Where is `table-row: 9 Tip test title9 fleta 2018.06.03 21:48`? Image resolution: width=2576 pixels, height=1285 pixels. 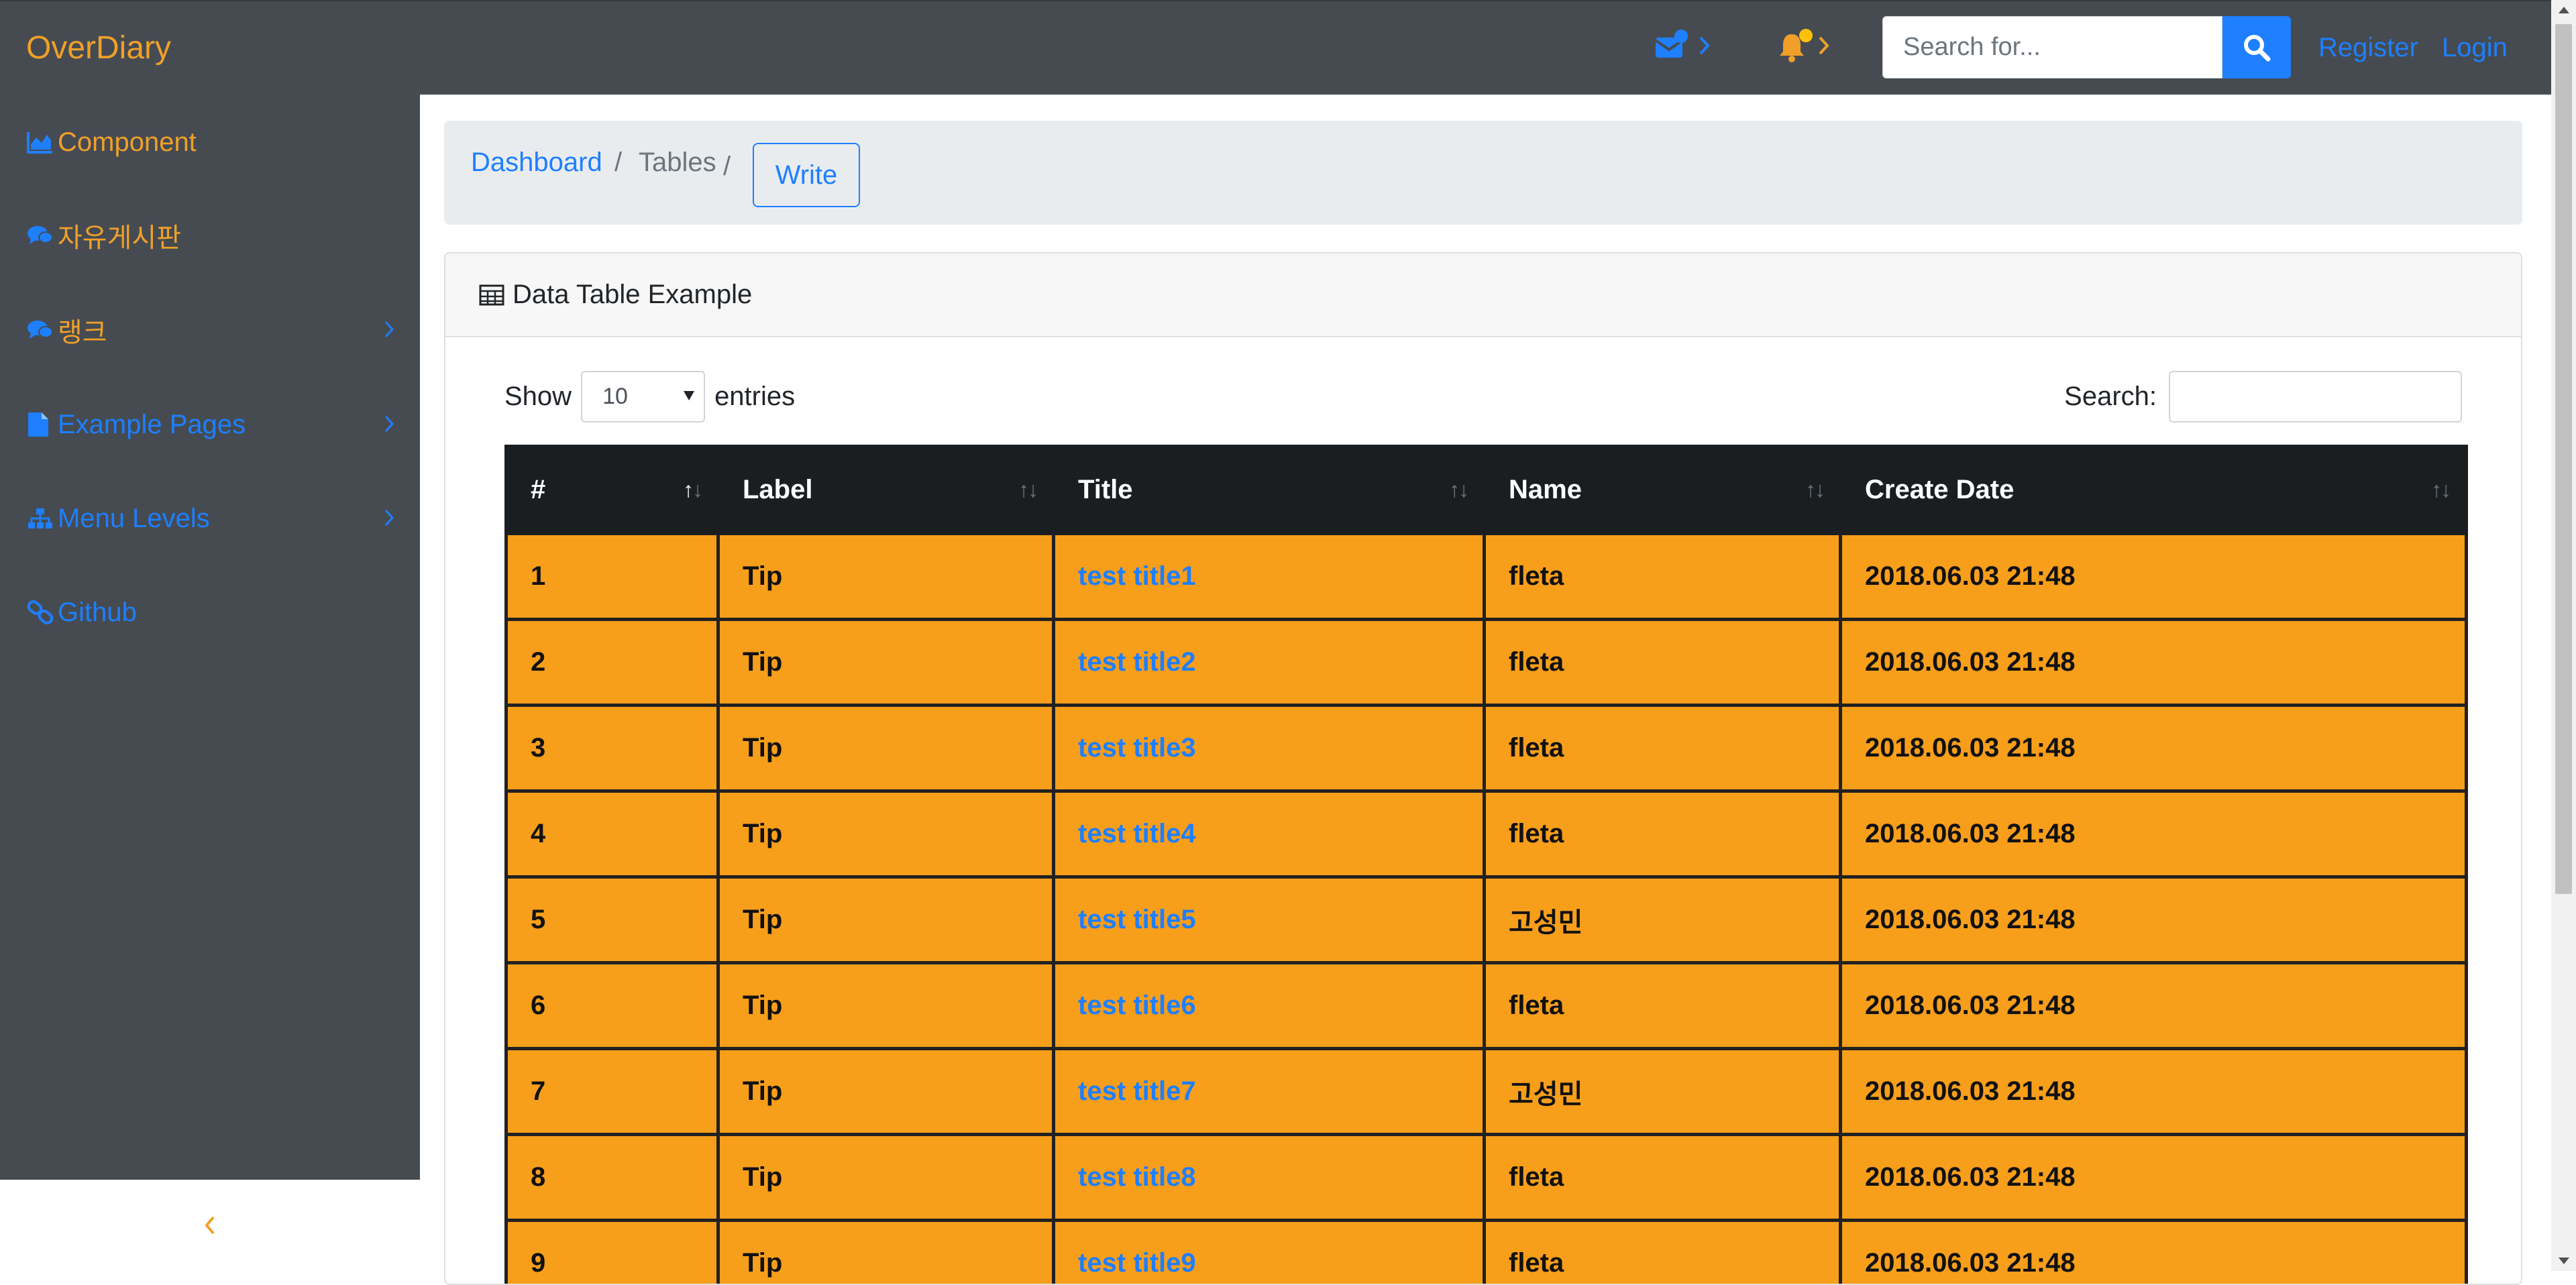 table-row: 9 Tip test title9 fleta 2018.06.03 21:48 is located at coordinates (1486, 1253).